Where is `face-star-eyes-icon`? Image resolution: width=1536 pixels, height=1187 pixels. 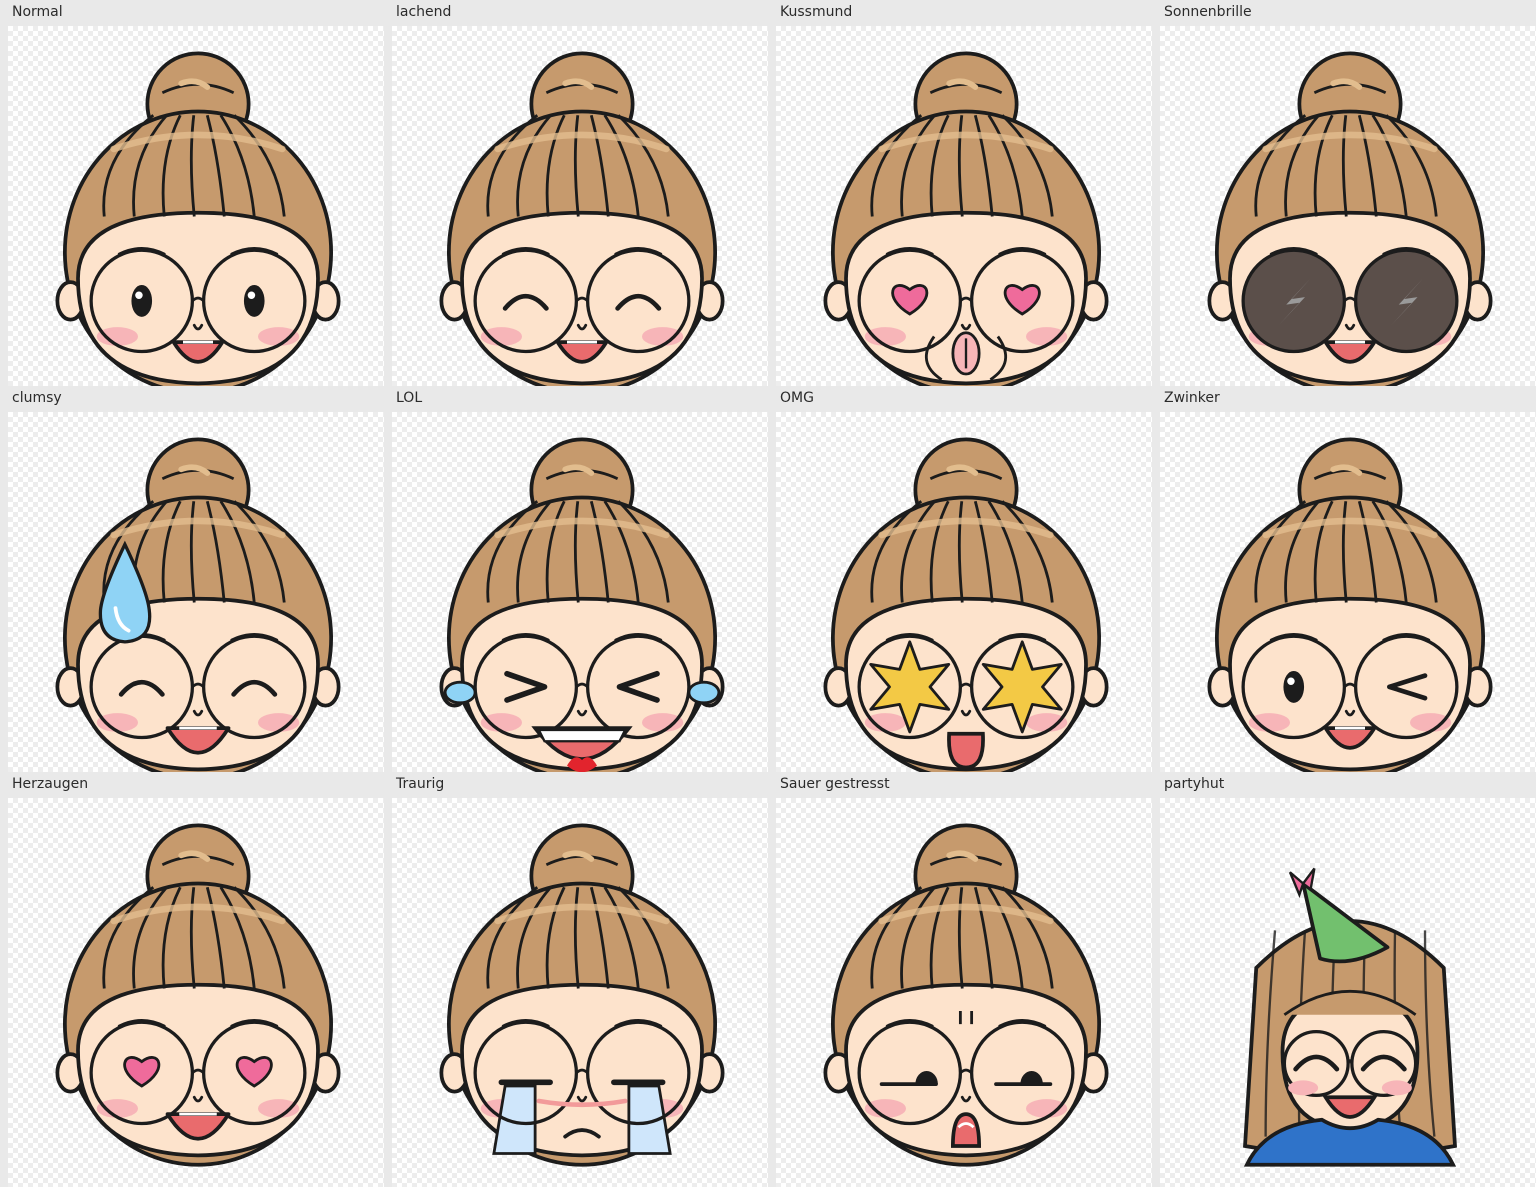 face-star-eyes-icon is located at coordinates (966, 604).